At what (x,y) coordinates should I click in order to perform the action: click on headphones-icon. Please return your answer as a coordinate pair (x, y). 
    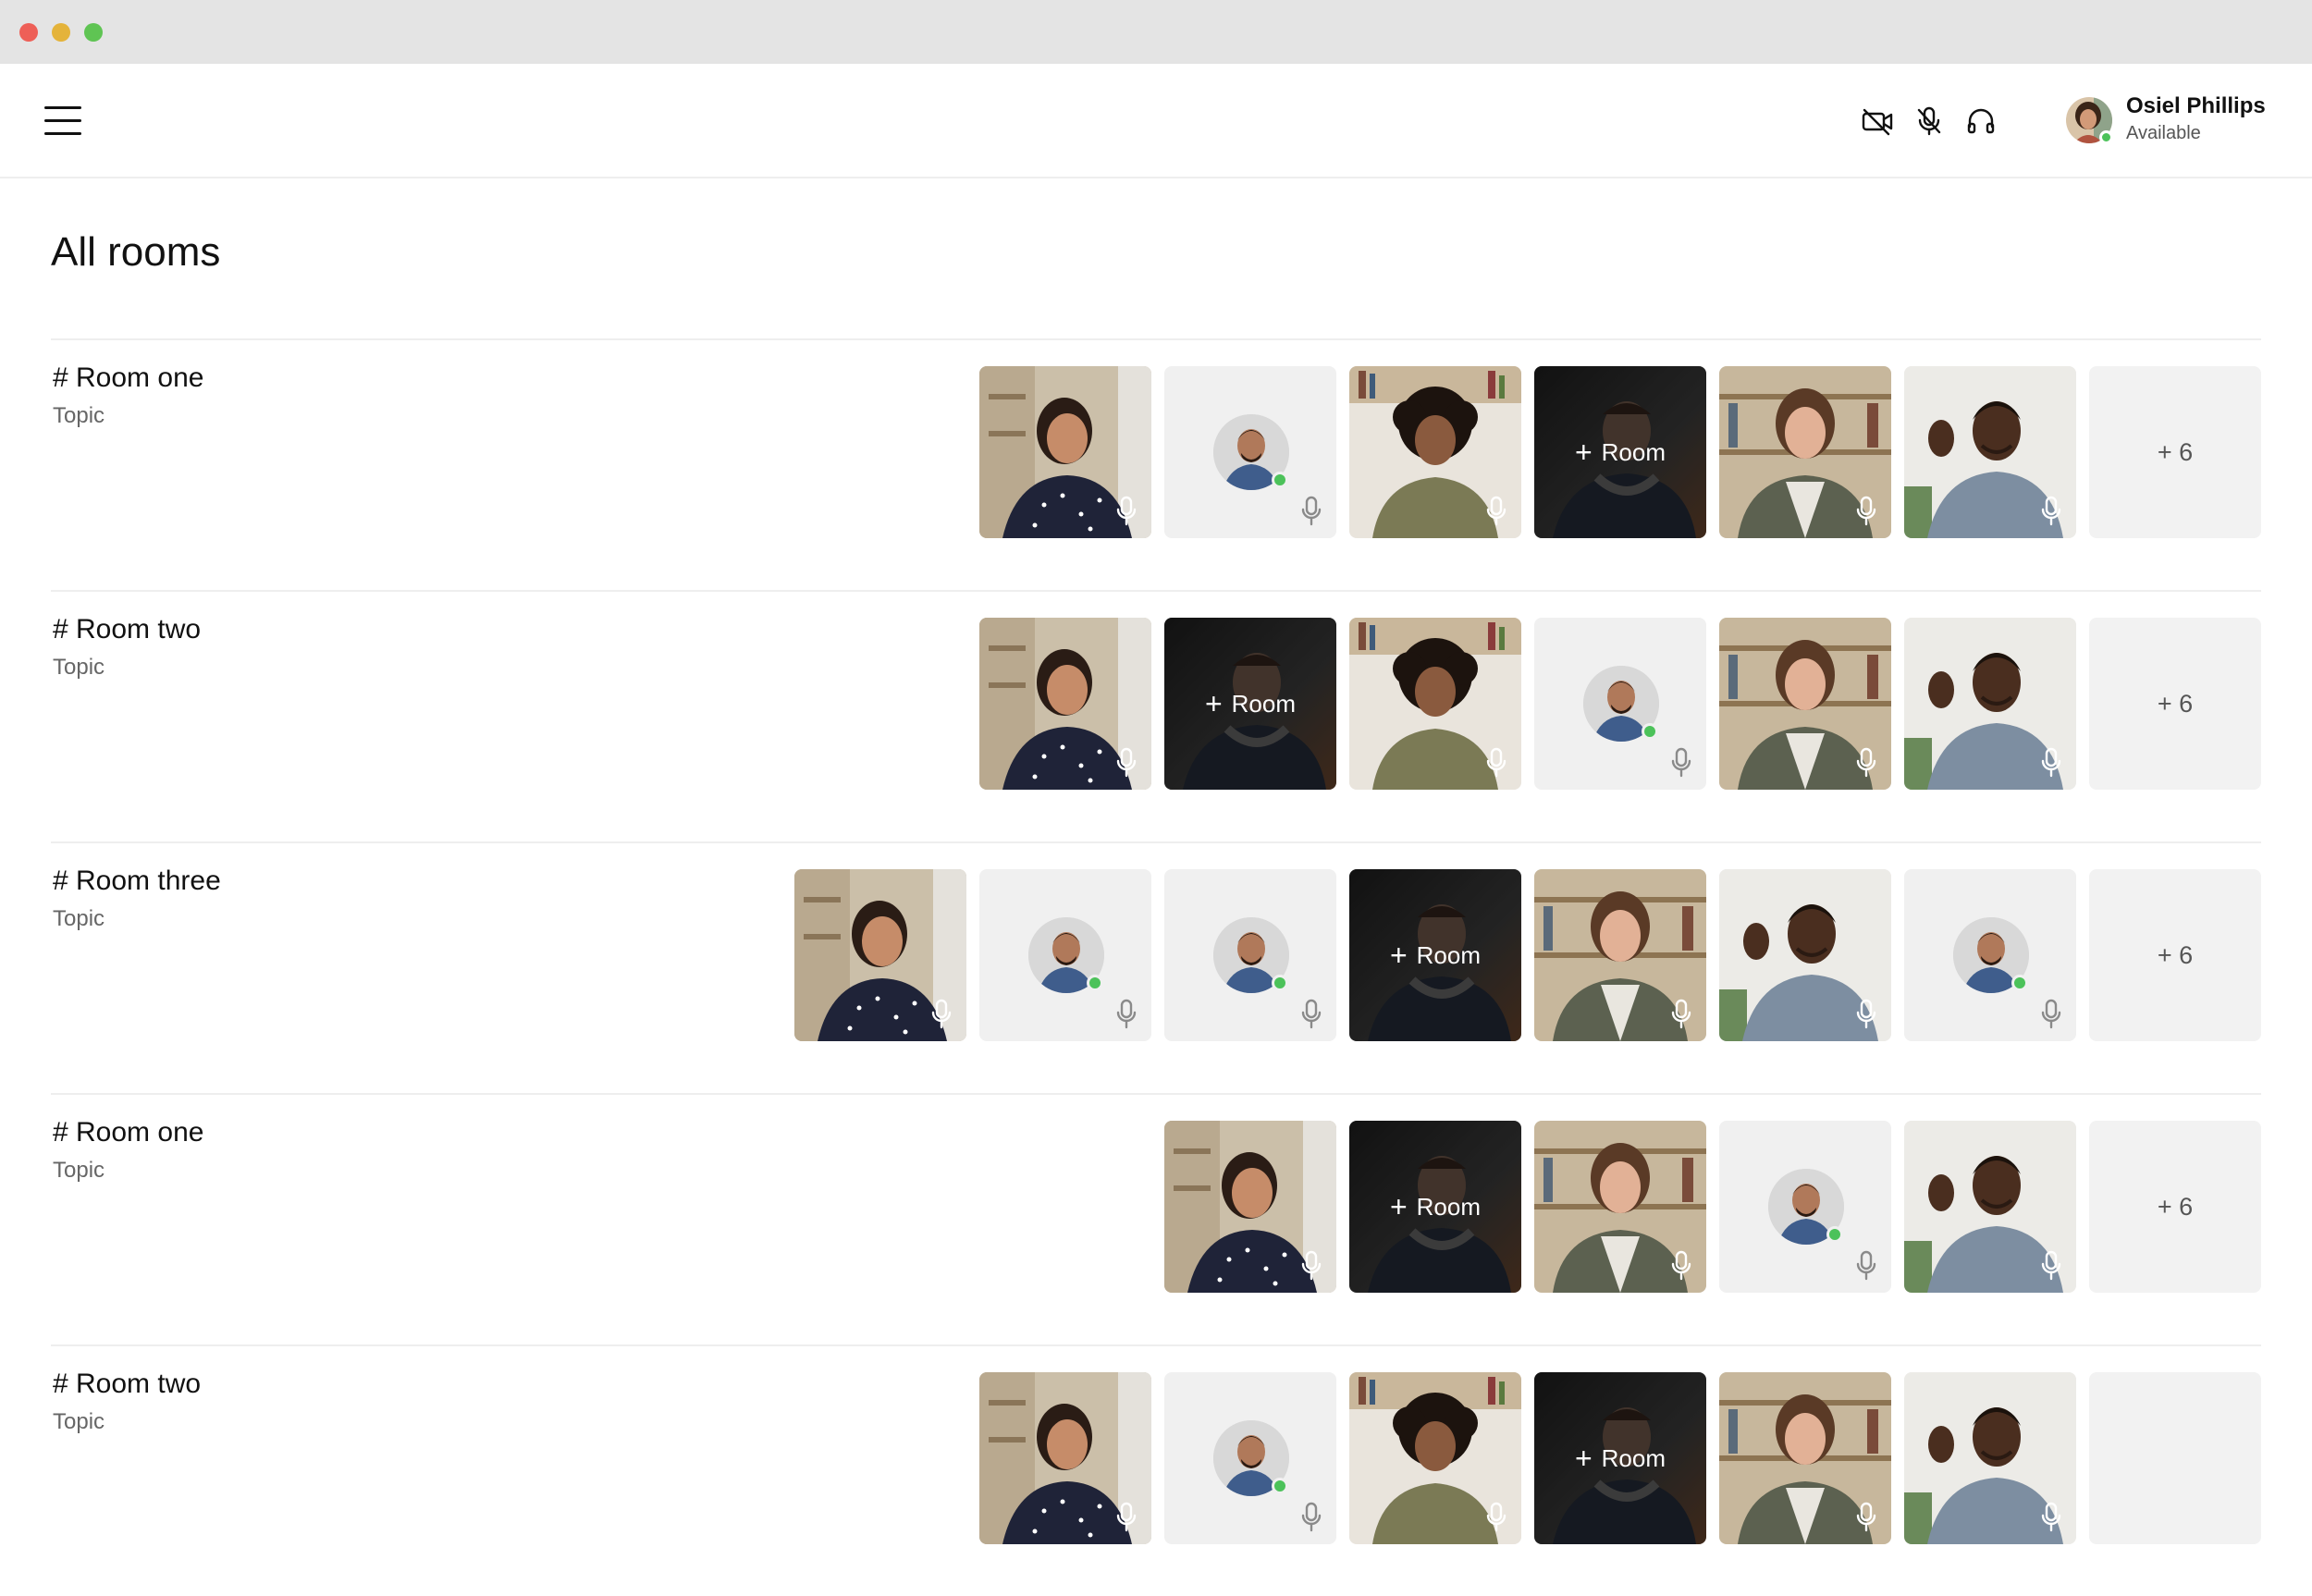
    Looking at the image, I should click on (1981, 121).